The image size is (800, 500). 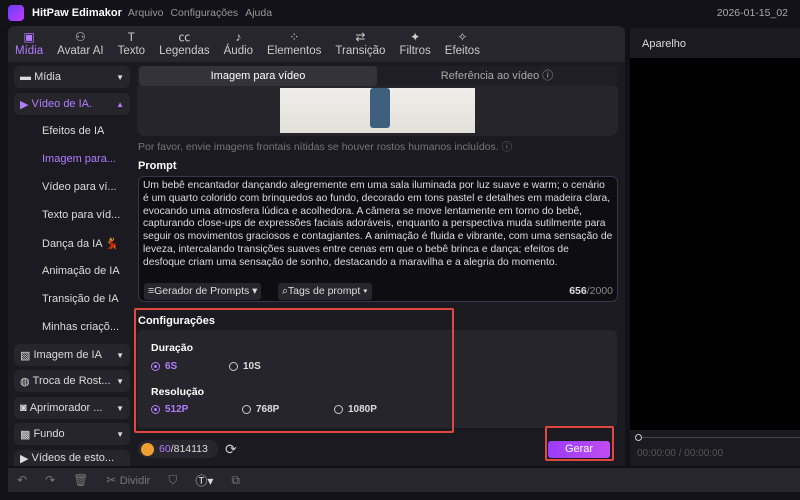 I want to click on tool-effects: ✧ Efeitos, so click(x=462, y=44).